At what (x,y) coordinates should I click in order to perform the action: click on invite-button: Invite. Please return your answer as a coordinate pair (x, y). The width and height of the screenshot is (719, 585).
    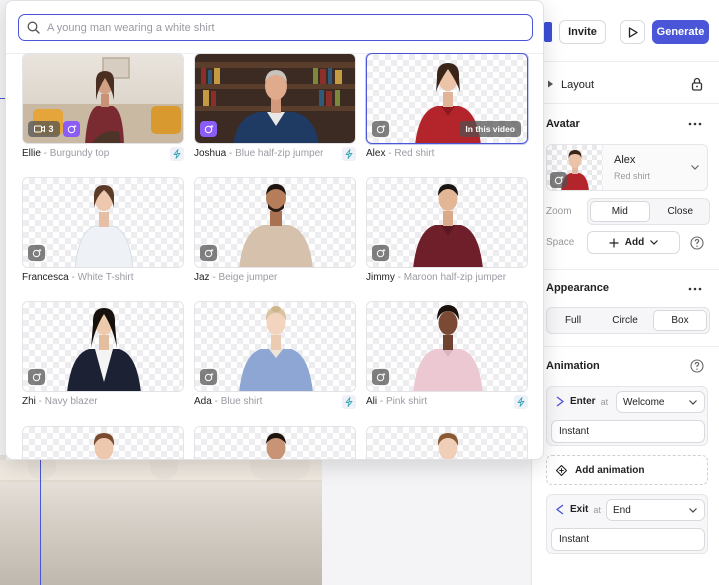
    Looking at the image, I should click on (582, 32).